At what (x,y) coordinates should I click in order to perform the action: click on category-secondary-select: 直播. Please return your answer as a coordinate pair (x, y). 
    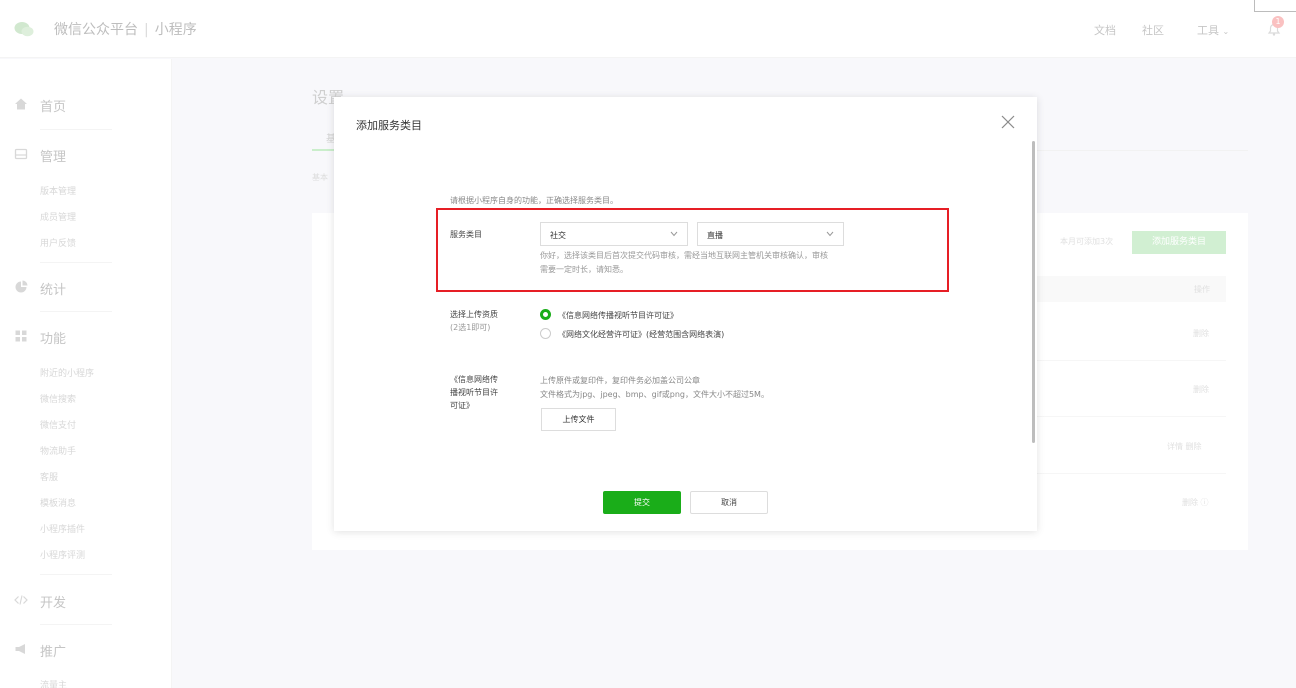
    Looking at the image, I should click on (770, 234).